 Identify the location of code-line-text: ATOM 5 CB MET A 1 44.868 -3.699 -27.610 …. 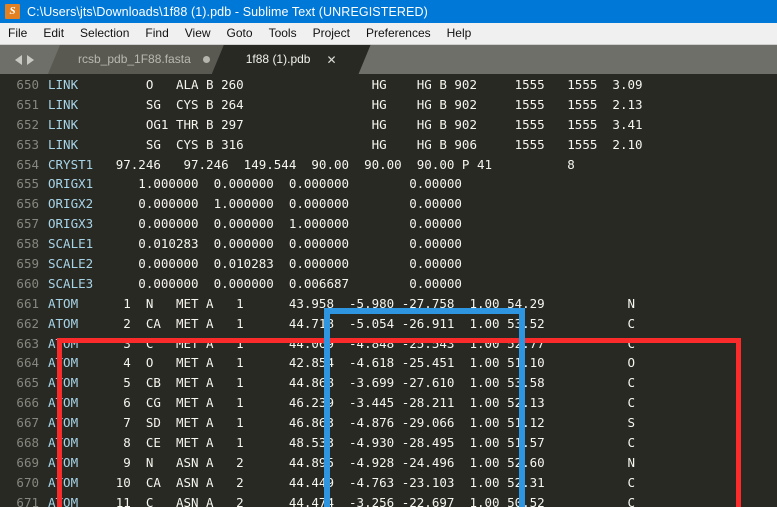
(342, 383).